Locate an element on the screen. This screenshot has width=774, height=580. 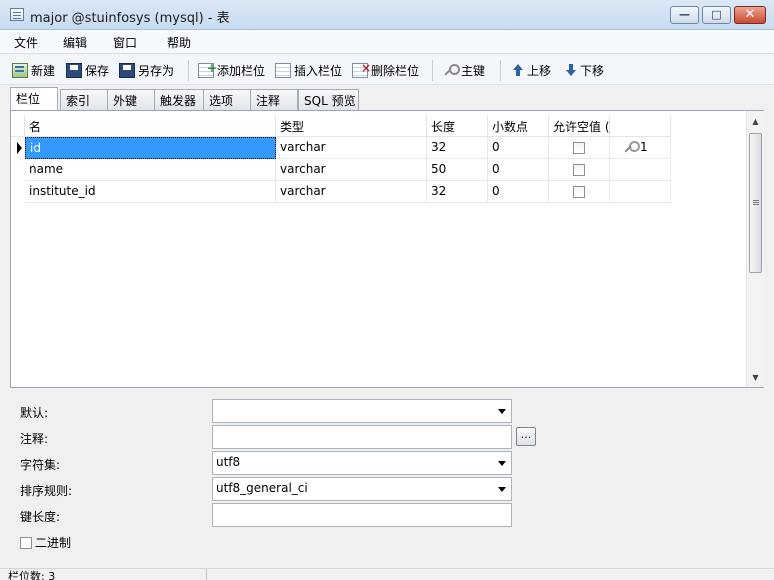
column-header-length: 长度 is located at coordinates (457, 126).